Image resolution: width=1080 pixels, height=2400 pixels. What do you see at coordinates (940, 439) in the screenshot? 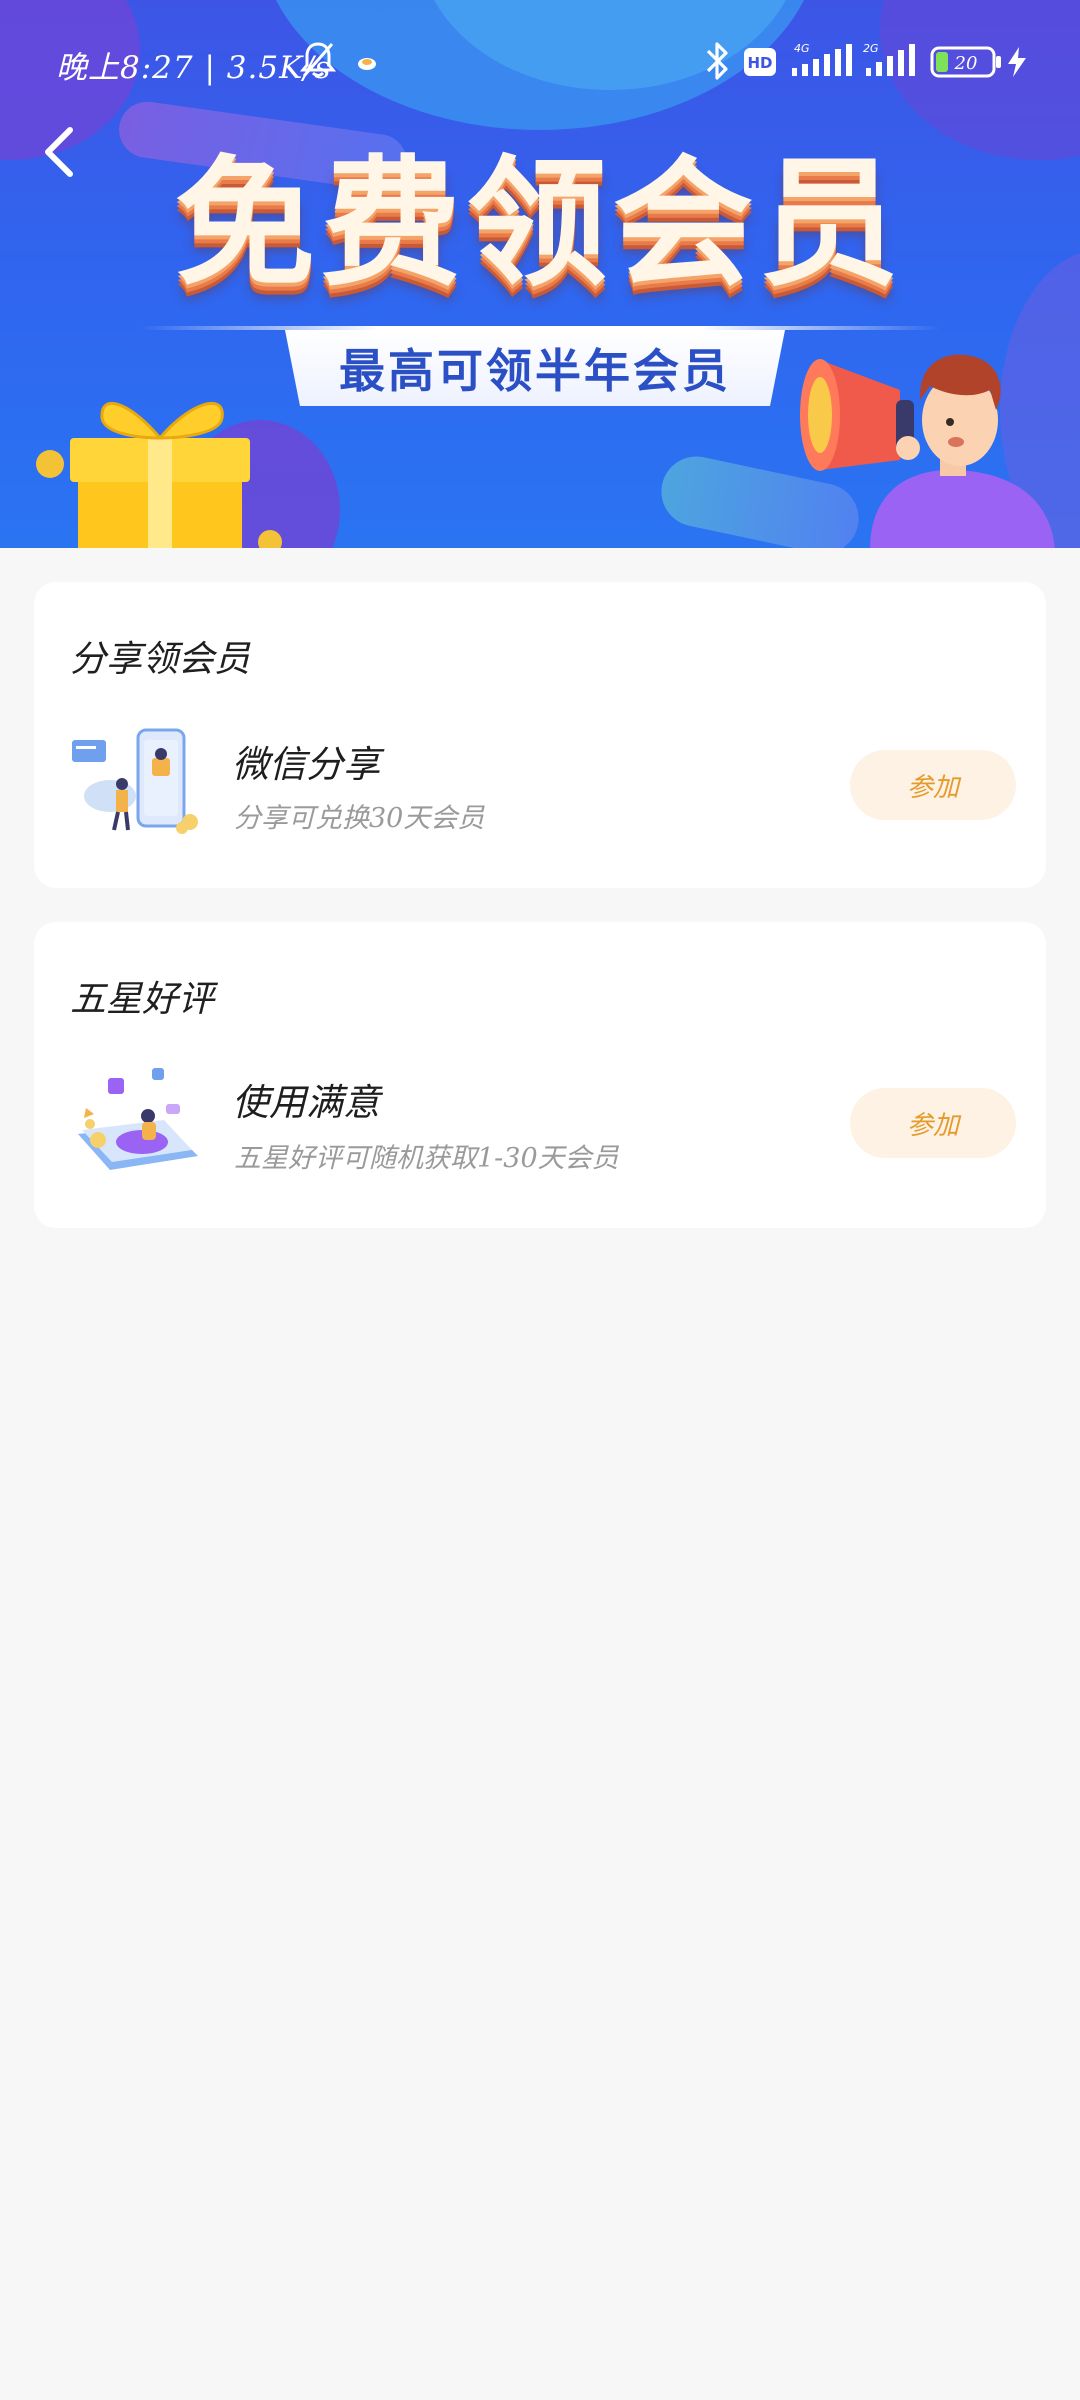
I see `megaphone-character-illustration` at bounding box center [940, 439].